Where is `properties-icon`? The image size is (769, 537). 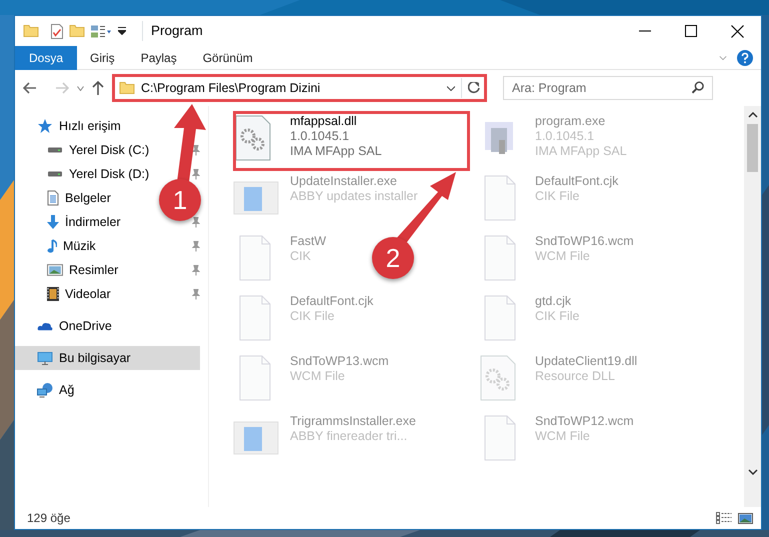
properties-icon is located at coordinates (57, 31).